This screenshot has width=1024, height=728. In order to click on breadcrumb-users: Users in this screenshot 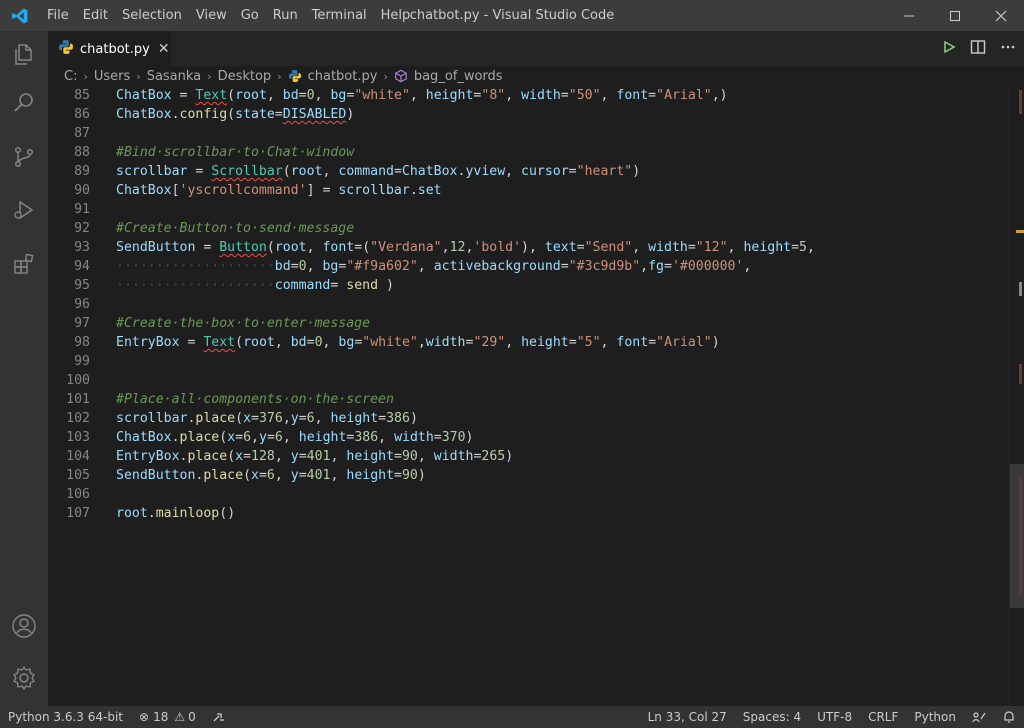, I will do `click(112, 76)`.